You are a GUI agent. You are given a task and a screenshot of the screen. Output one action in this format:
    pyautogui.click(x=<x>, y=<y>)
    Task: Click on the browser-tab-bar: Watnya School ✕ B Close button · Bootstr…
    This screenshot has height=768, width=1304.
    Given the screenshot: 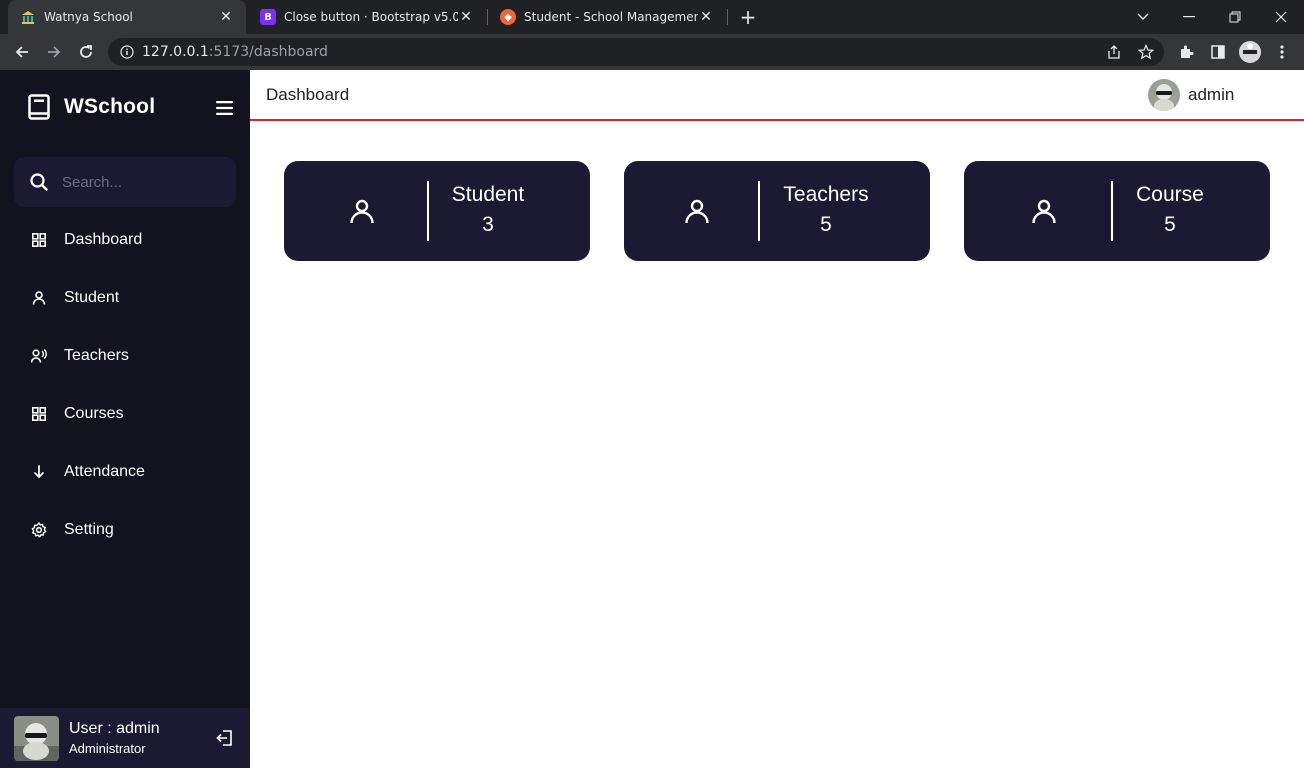 What is the action you would take?
    pyautogui.click(x=652, y=17)
    